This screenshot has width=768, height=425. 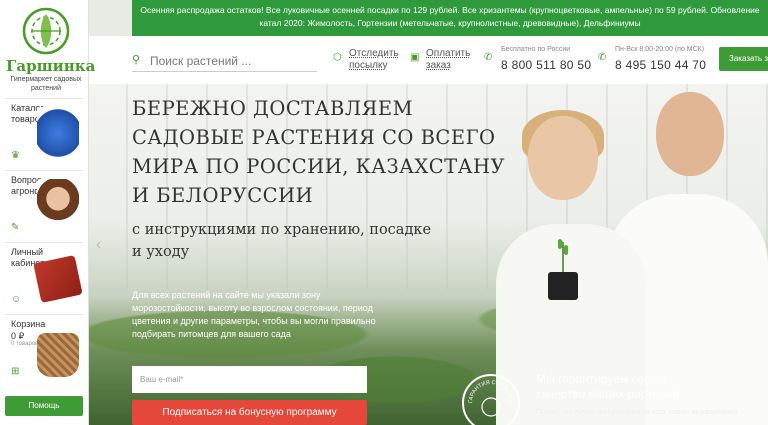 I want to click on notebook-image, so click(x=58, y=279).